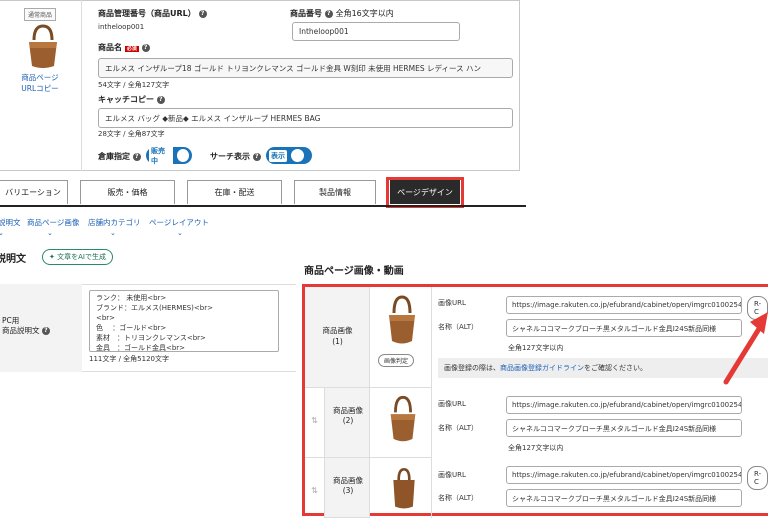 This screenshot has width=768, height=518. Describe the element at coordinates (77, 257) in the screenshot. I see `ai-generate-button: ✦ 文章をAIで生成` at that location.